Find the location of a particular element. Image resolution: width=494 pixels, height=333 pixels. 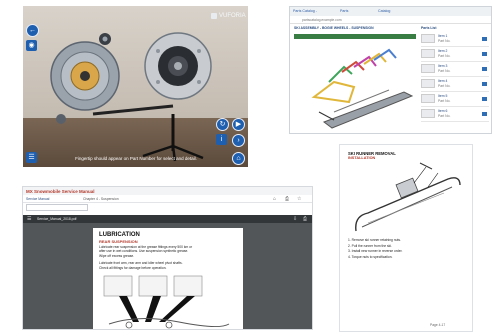

camera-icon: ◉ is located at coordinates (31, 45).